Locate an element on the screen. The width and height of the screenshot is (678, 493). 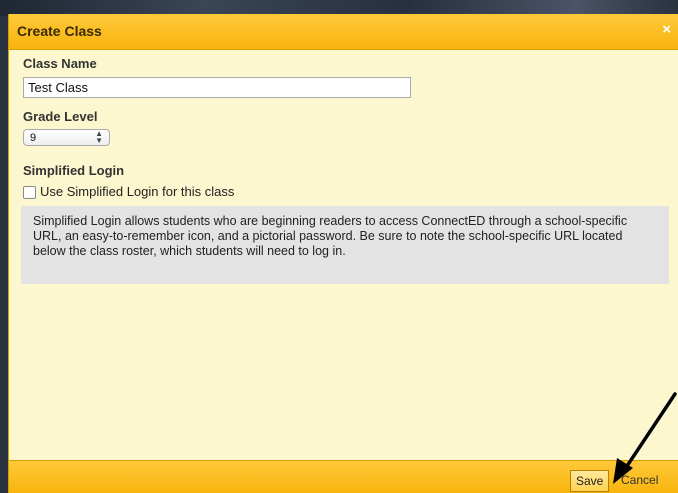
simplified-login-checkbox-label: Use Simplified Login for this class is located at coordinates (137, 191).